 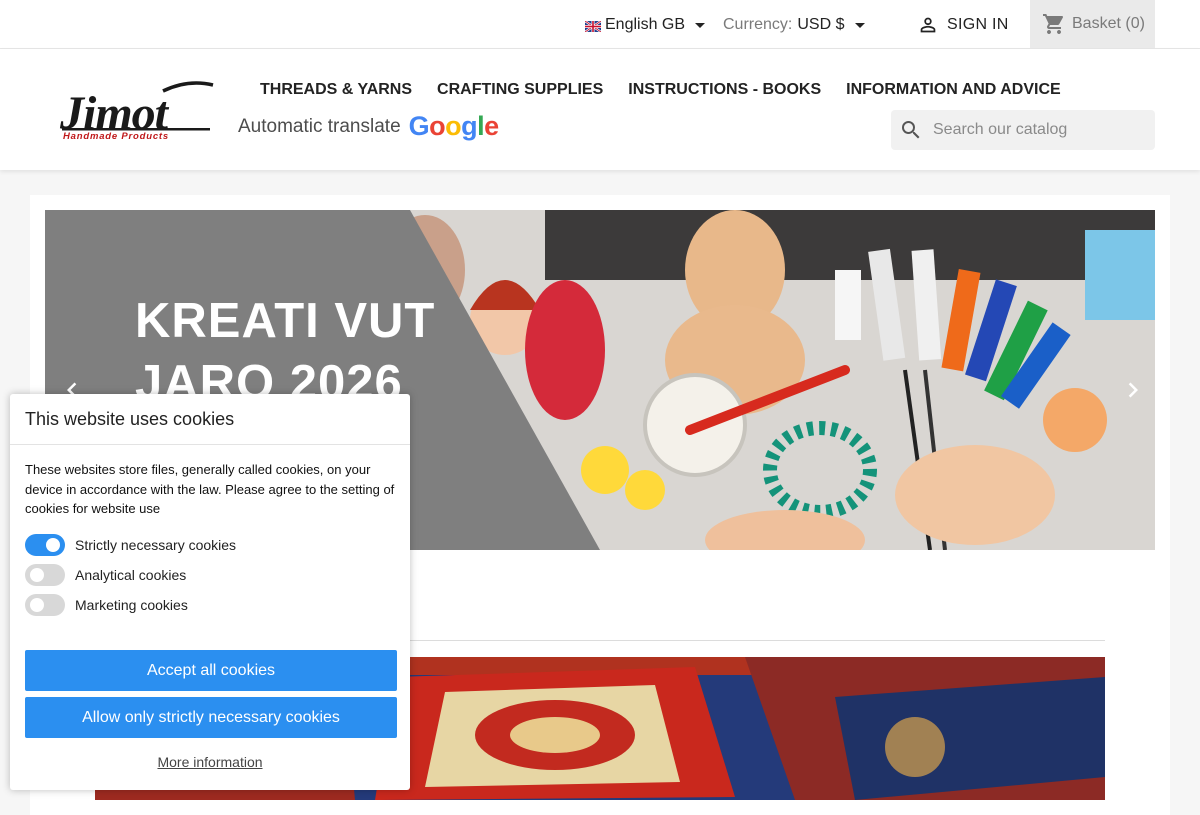 I want to click on search-box, so click(x=1023, y=130).